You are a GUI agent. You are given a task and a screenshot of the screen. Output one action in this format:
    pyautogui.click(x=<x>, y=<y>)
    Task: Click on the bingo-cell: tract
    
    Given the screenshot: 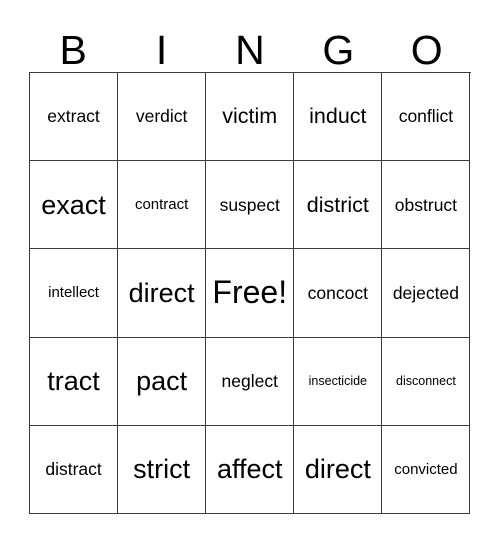 What is the action you would take?
    pyautogui.click(x=74, y=381)
    